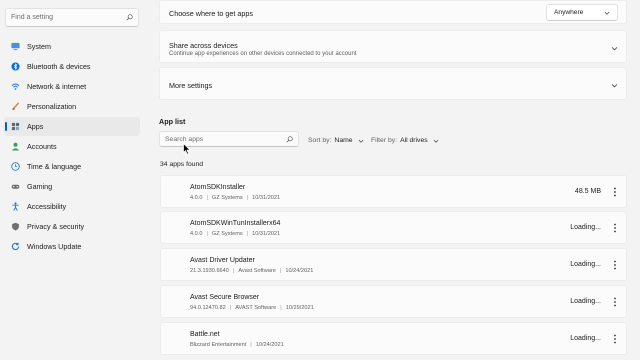 The image size is (640, 360). I want to click on sidebar-item-network: Network & internet, so click(72, 86).